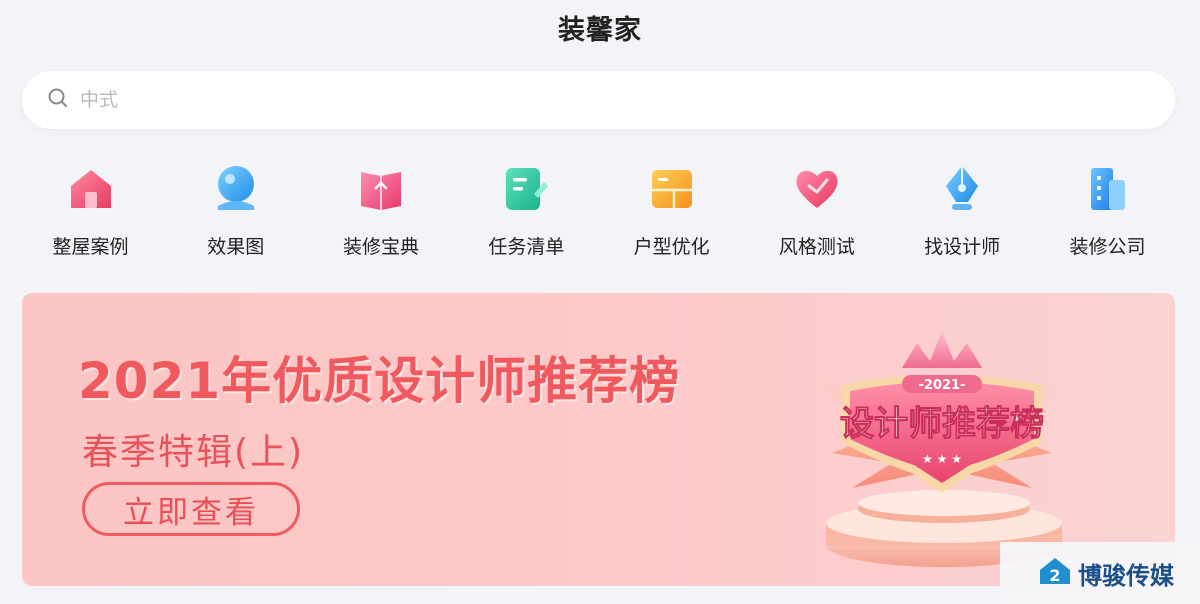 The width and height of the screenshot is (1200, 604). Describe the element at coordinates (942, 385) in the screenshot. I see `badge-year: -2021-` at that location.